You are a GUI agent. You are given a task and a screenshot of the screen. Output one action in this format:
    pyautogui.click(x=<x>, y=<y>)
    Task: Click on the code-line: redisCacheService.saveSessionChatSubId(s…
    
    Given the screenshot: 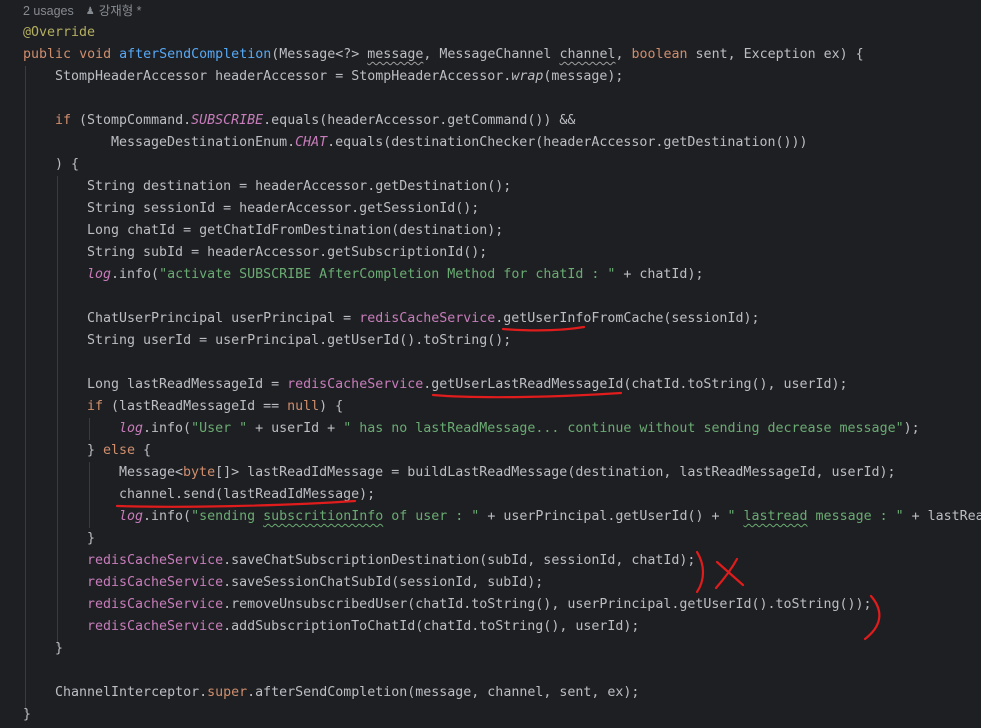 What is the action you would take?
    pyautogui.click(x=315, y=583)
    